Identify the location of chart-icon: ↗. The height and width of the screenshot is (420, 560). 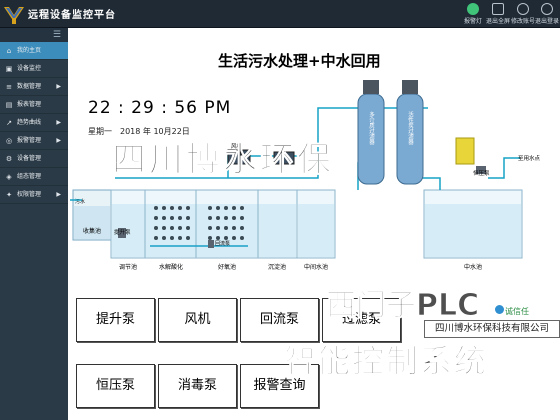
(9, 123).